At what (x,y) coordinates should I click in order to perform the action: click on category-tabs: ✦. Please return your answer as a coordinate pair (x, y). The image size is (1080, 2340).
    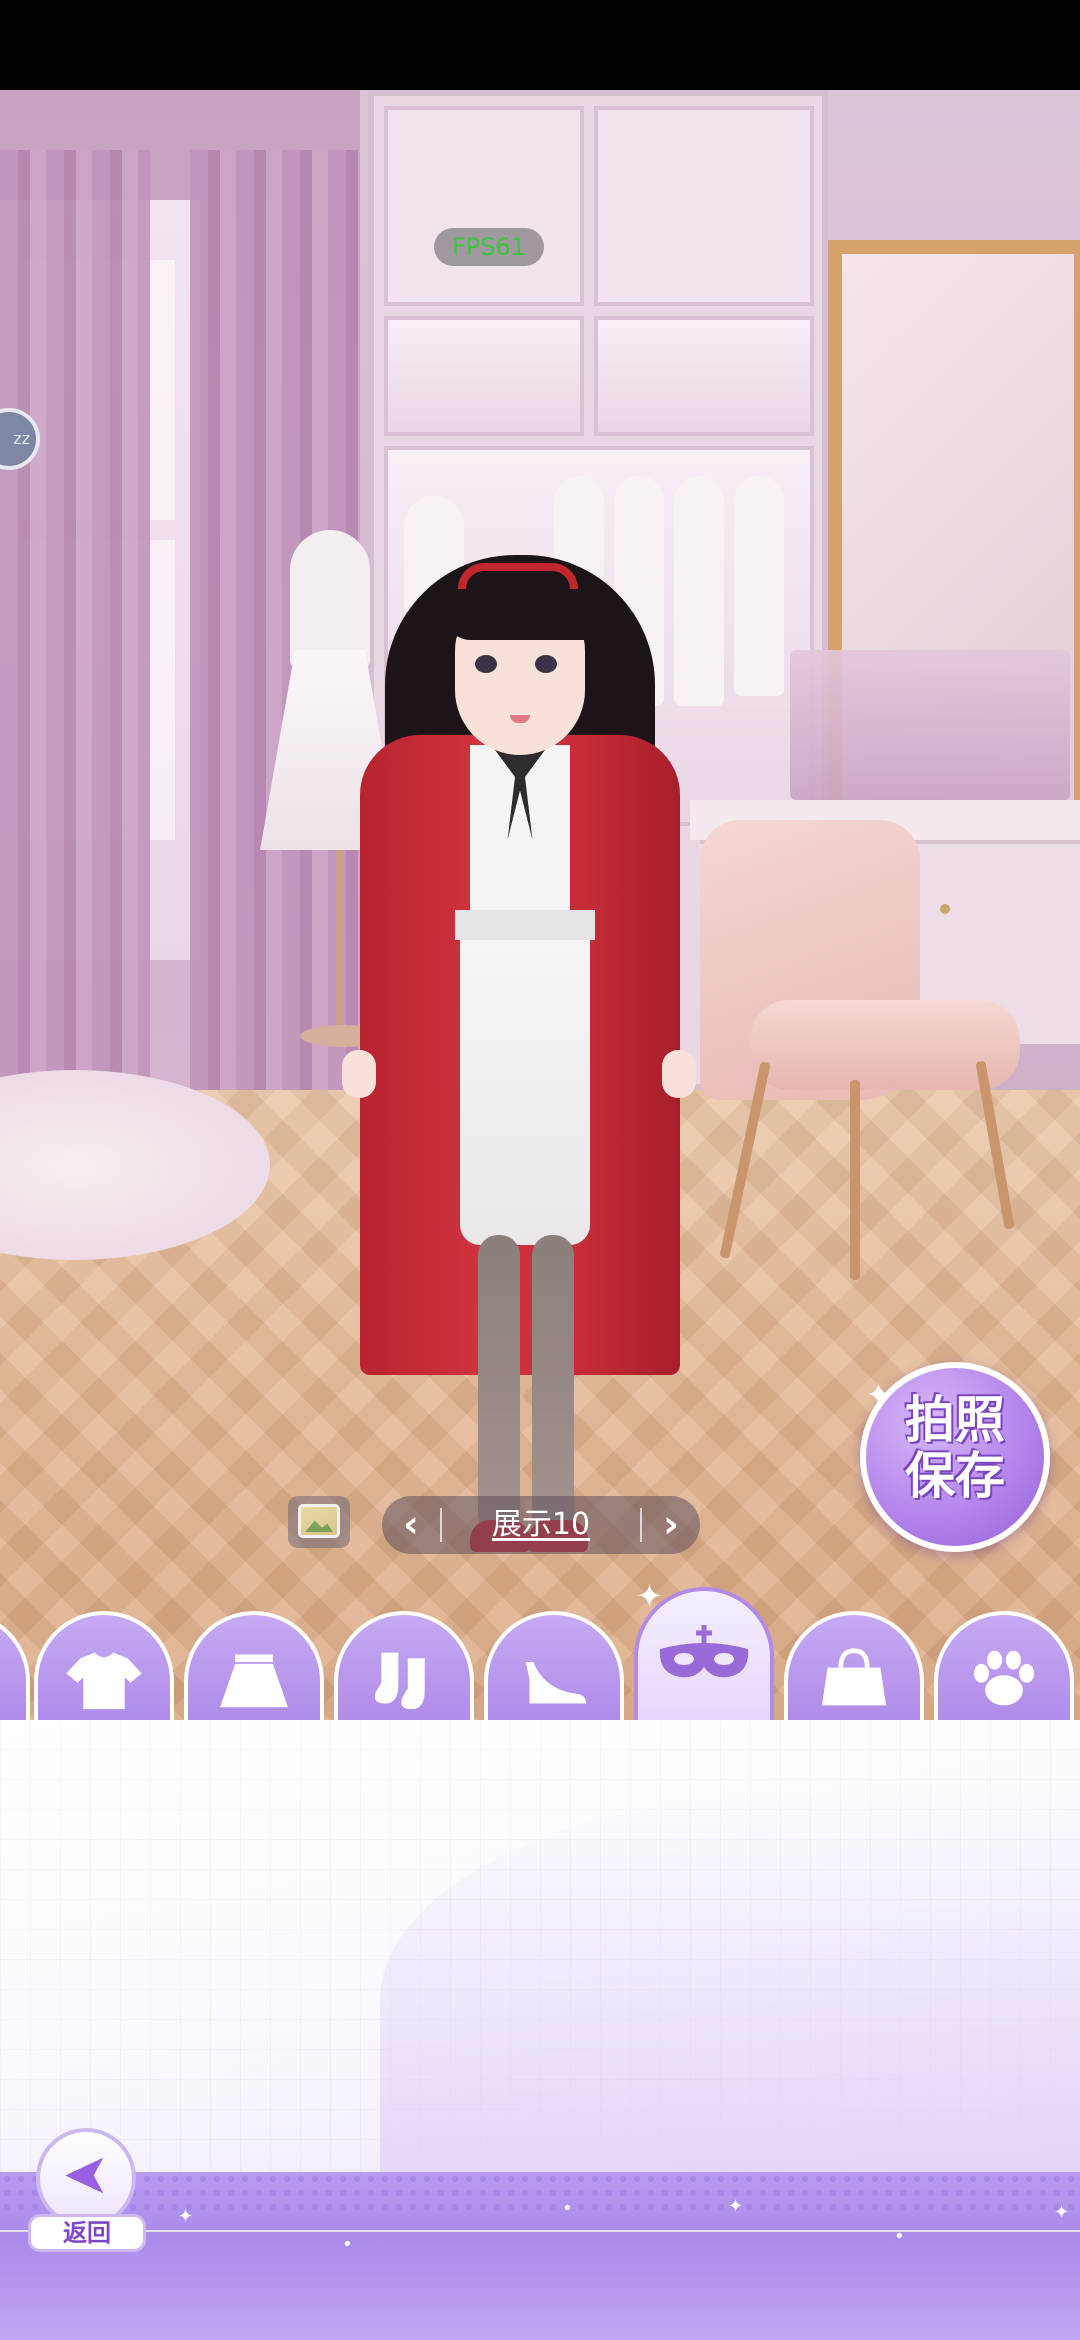
    Looking at the image, I should click on (540, 1652).